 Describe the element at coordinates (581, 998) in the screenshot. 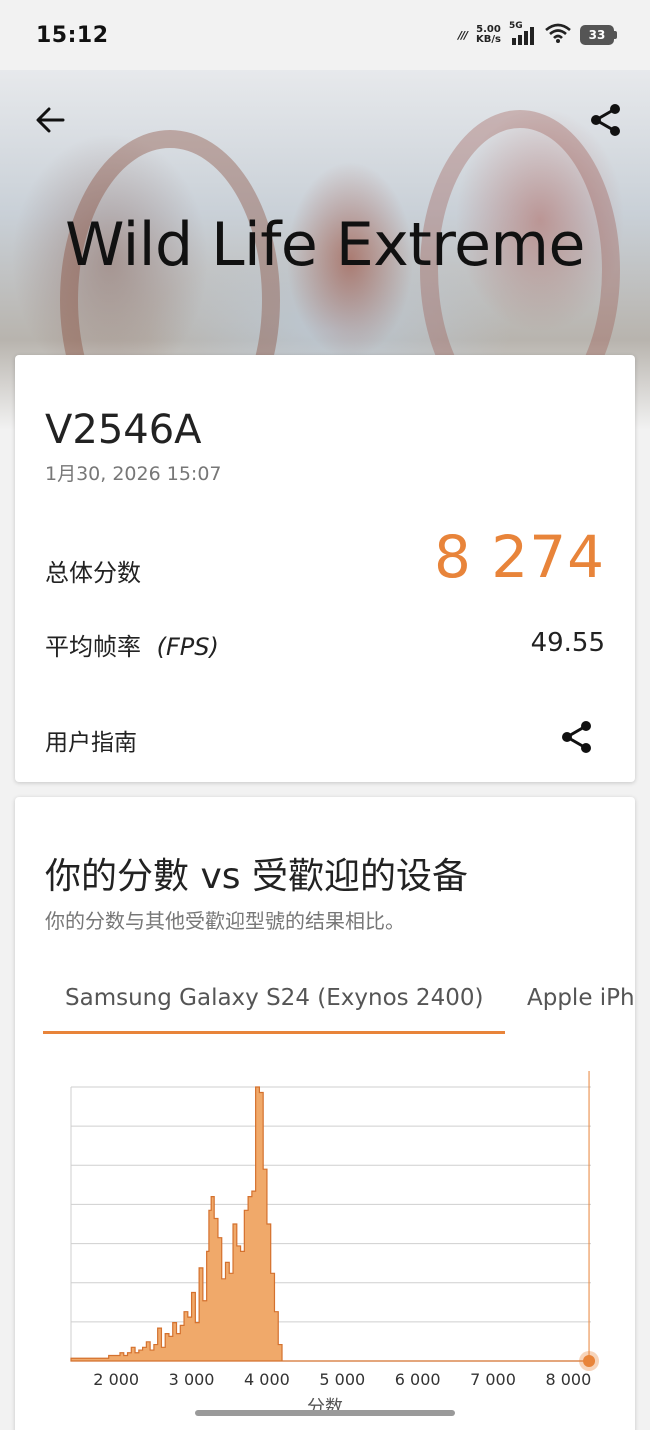

I see `tab-apple-iphone: Apple iPhone` at that location.